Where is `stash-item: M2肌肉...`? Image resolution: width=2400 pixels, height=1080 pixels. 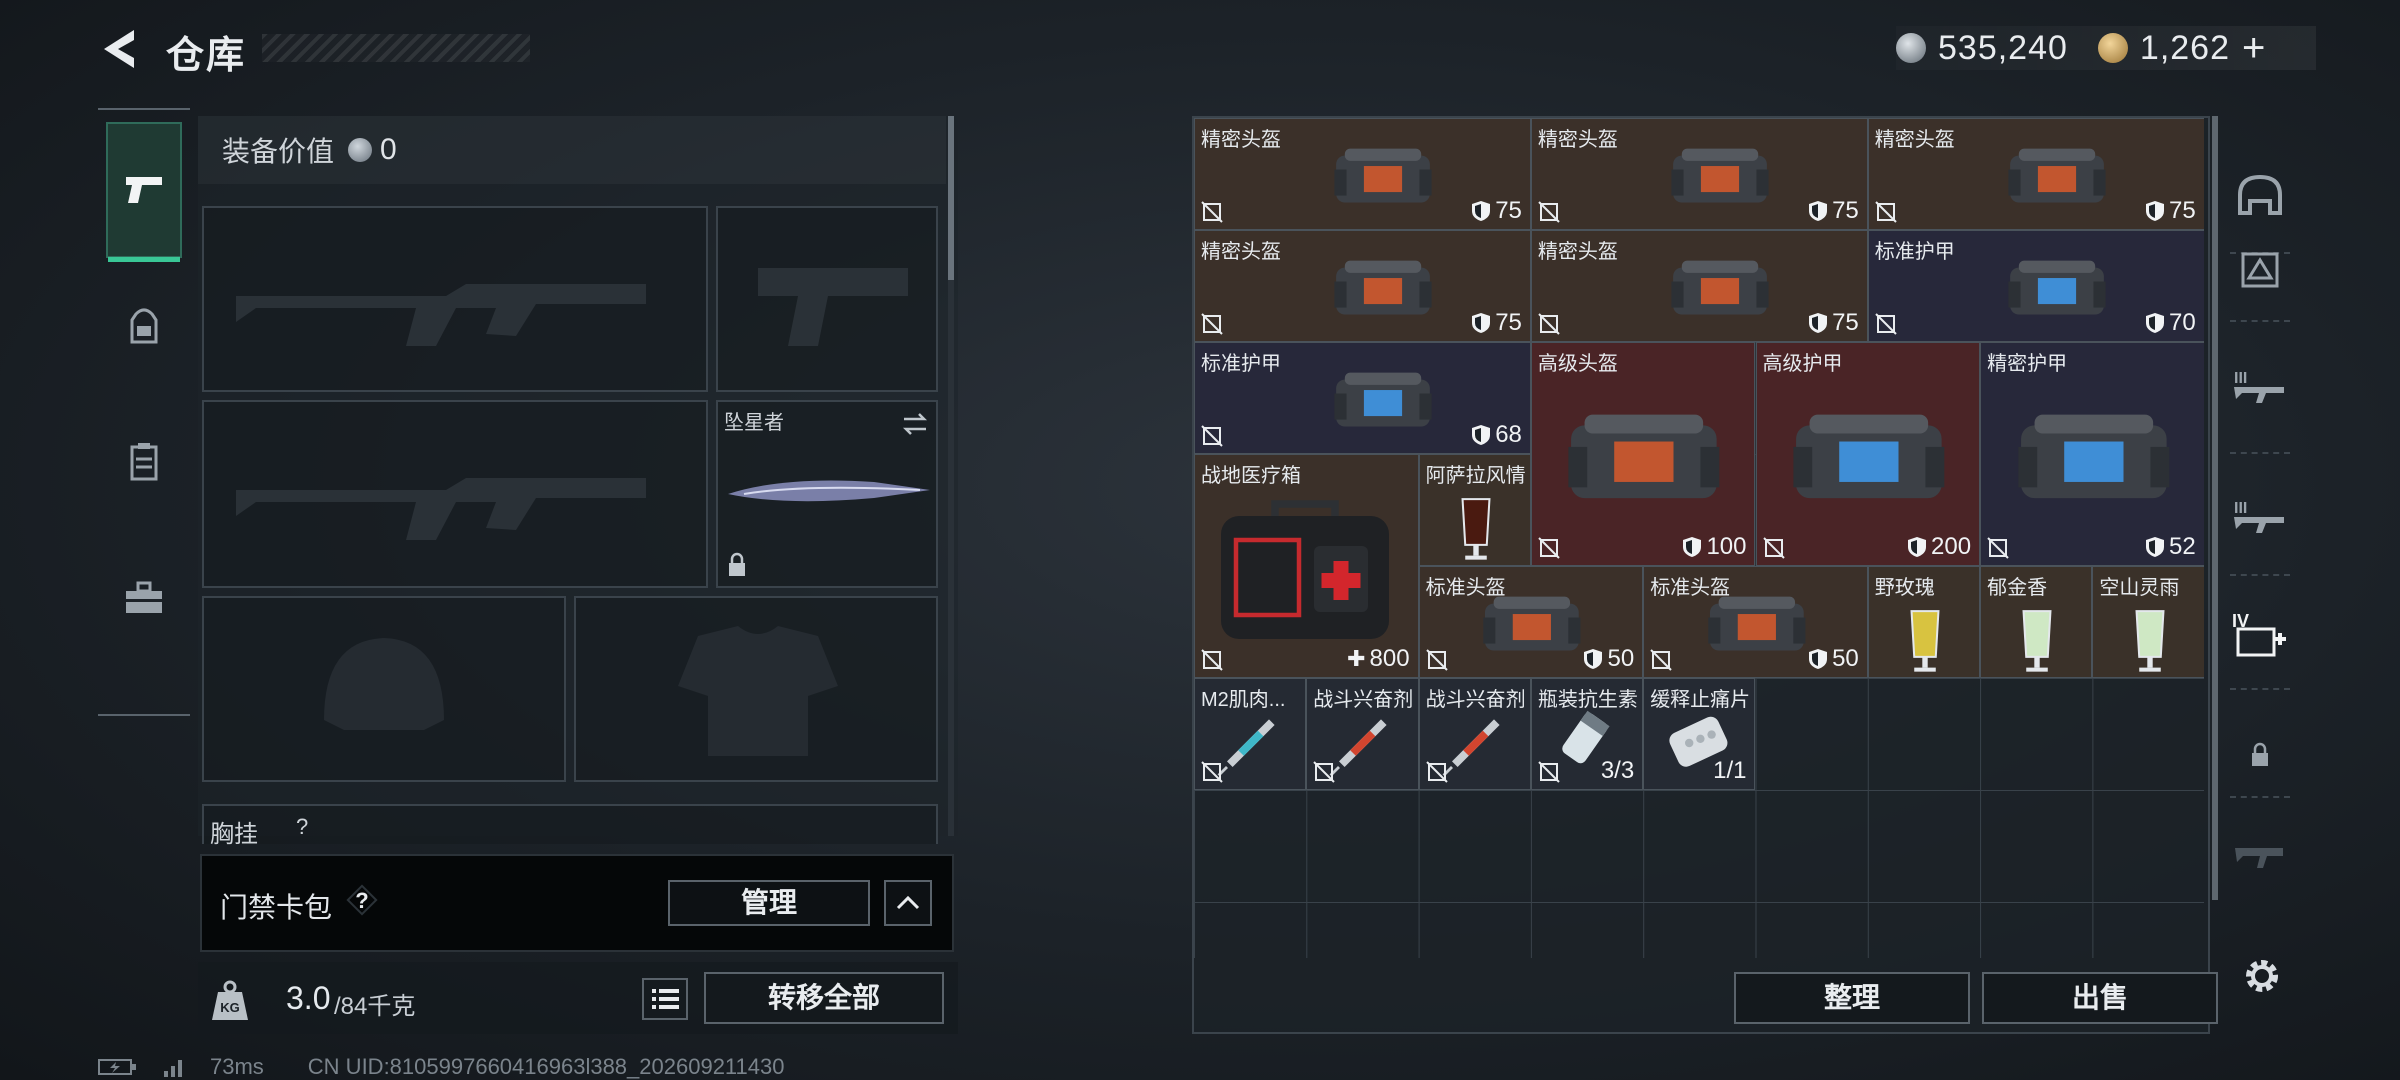 stash-item: M2肌肉... is located at coordinates (1250, 734).